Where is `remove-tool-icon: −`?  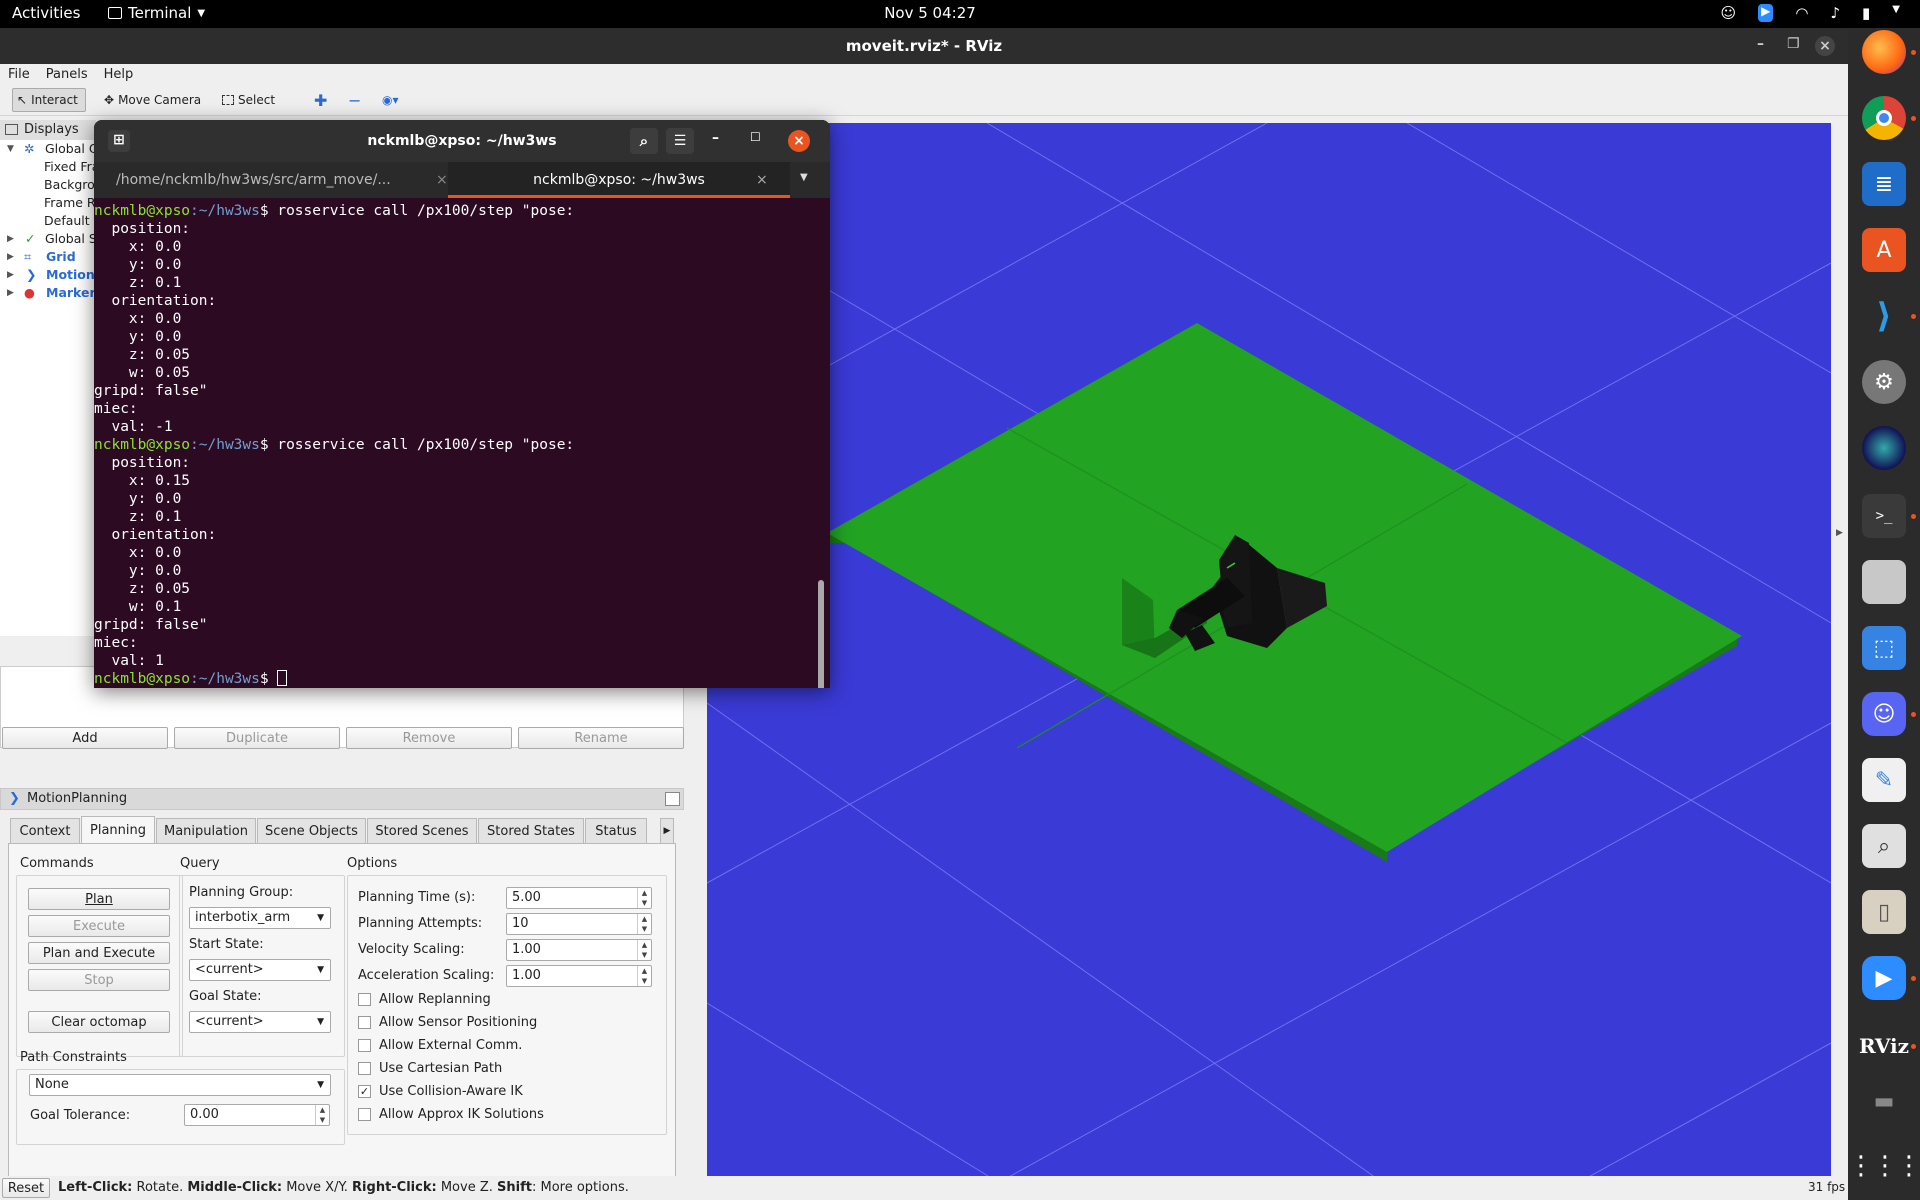
remove-tool-icon: − is located at coordinates (354, 100).